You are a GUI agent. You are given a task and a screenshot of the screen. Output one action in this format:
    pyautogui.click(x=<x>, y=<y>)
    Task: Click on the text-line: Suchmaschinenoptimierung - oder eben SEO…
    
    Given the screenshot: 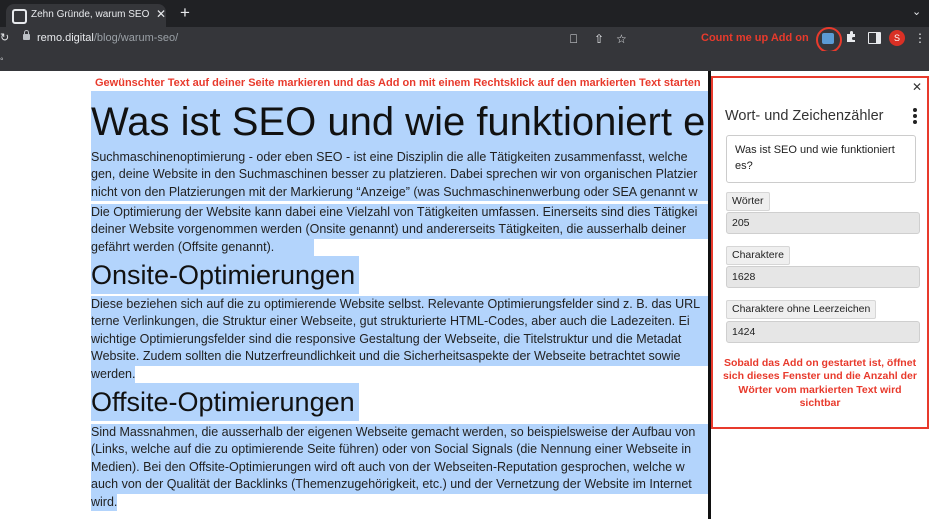 What is the action you would take?
    pyautogui.click(x=399, y=158)
    